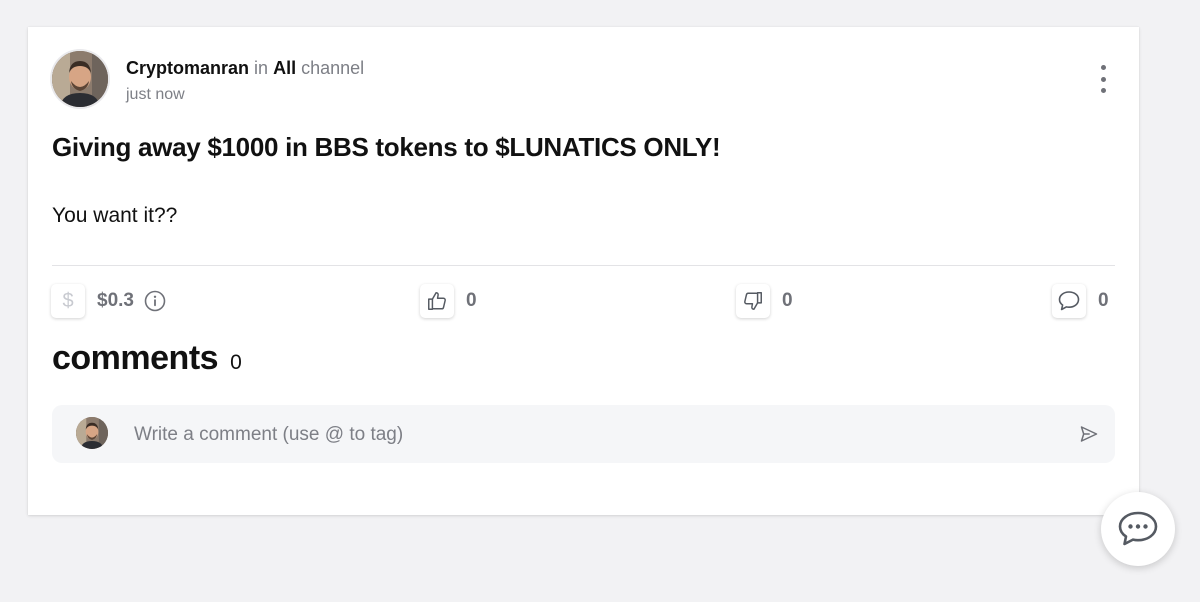 The image size is (1200, 602). I want to click on comment-composer, so click(583, 435).